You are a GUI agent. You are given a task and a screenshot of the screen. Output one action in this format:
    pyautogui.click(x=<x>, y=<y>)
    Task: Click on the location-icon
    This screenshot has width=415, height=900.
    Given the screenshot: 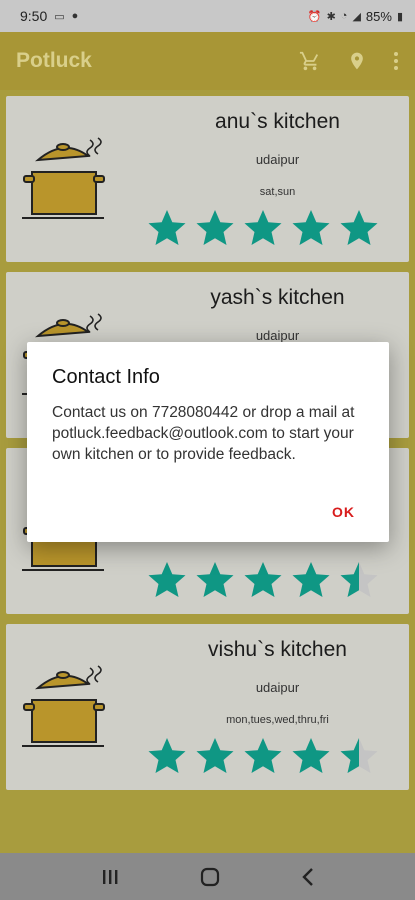 What is the action you would take?
    pyautogui.click(x=357, y=61)
    